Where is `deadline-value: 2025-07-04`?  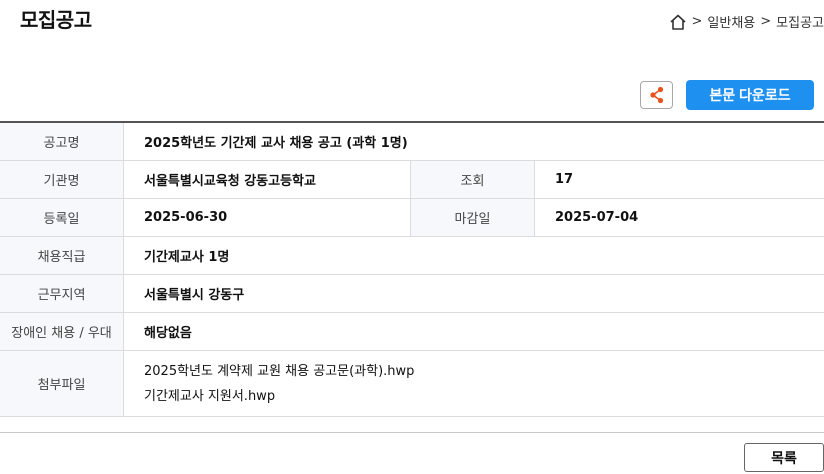 deadline-value: 2025-07-04 is located at coordinates (679, 217).